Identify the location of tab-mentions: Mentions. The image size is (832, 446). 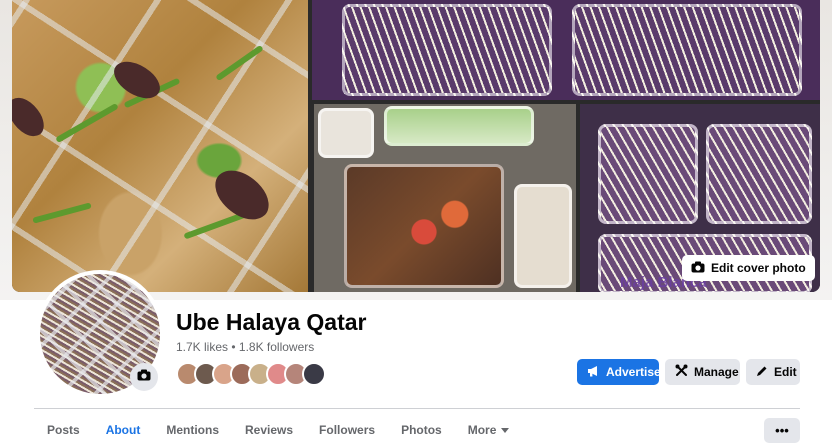
(192, 429).